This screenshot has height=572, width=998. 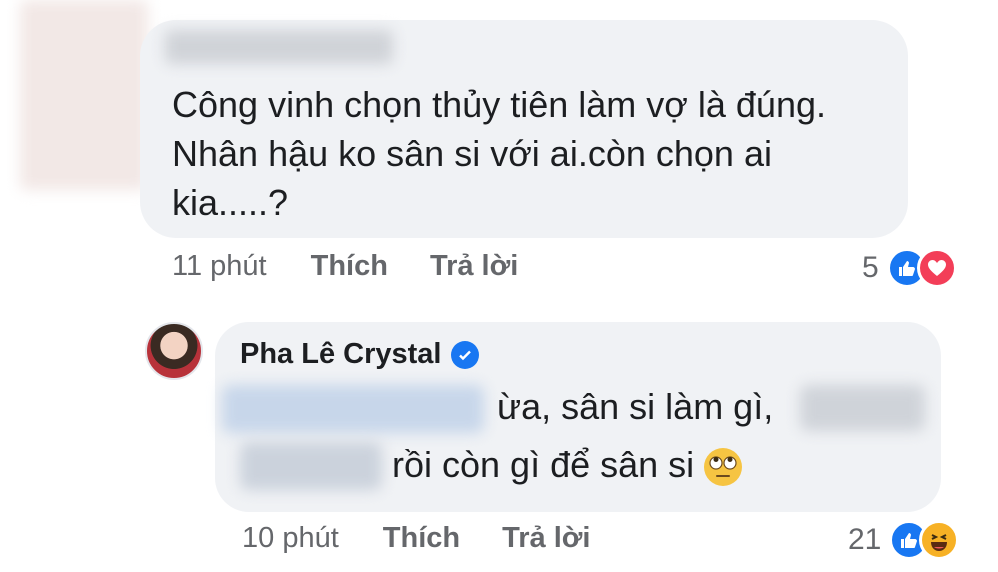 I want to click on reaction-summary: 5, so click(x=909, y=268).